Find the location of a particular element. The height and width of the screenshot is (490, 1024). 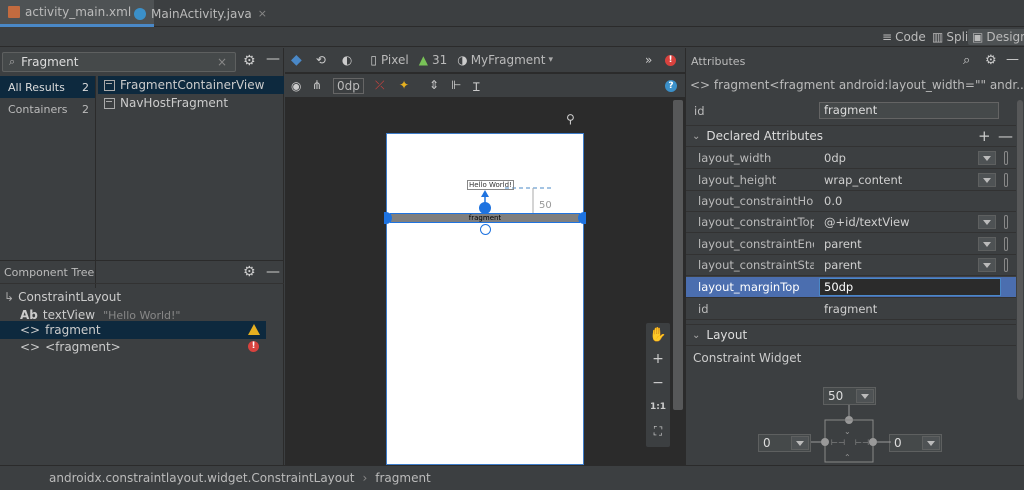

default-margin-field: 0dp is located at coordinates (348, 86).